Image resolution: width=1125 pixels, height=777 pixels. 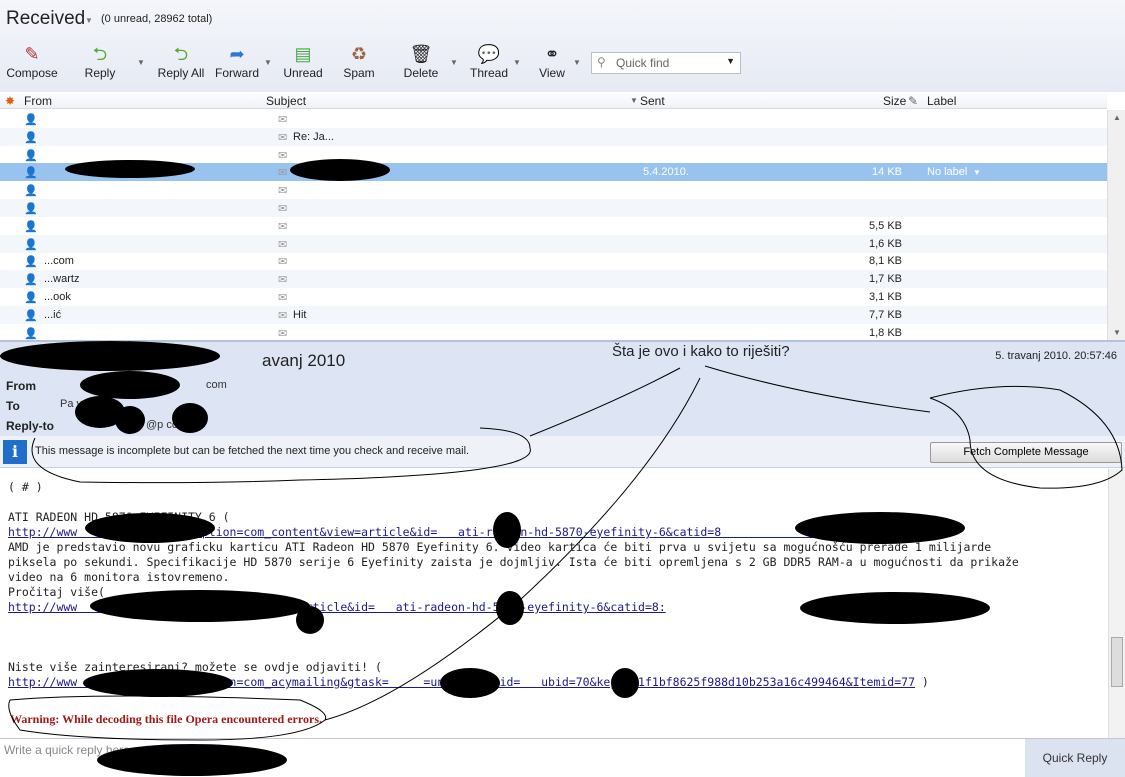 I want to click on spam-button: ♻ Spam, so click(x=359, y=64).